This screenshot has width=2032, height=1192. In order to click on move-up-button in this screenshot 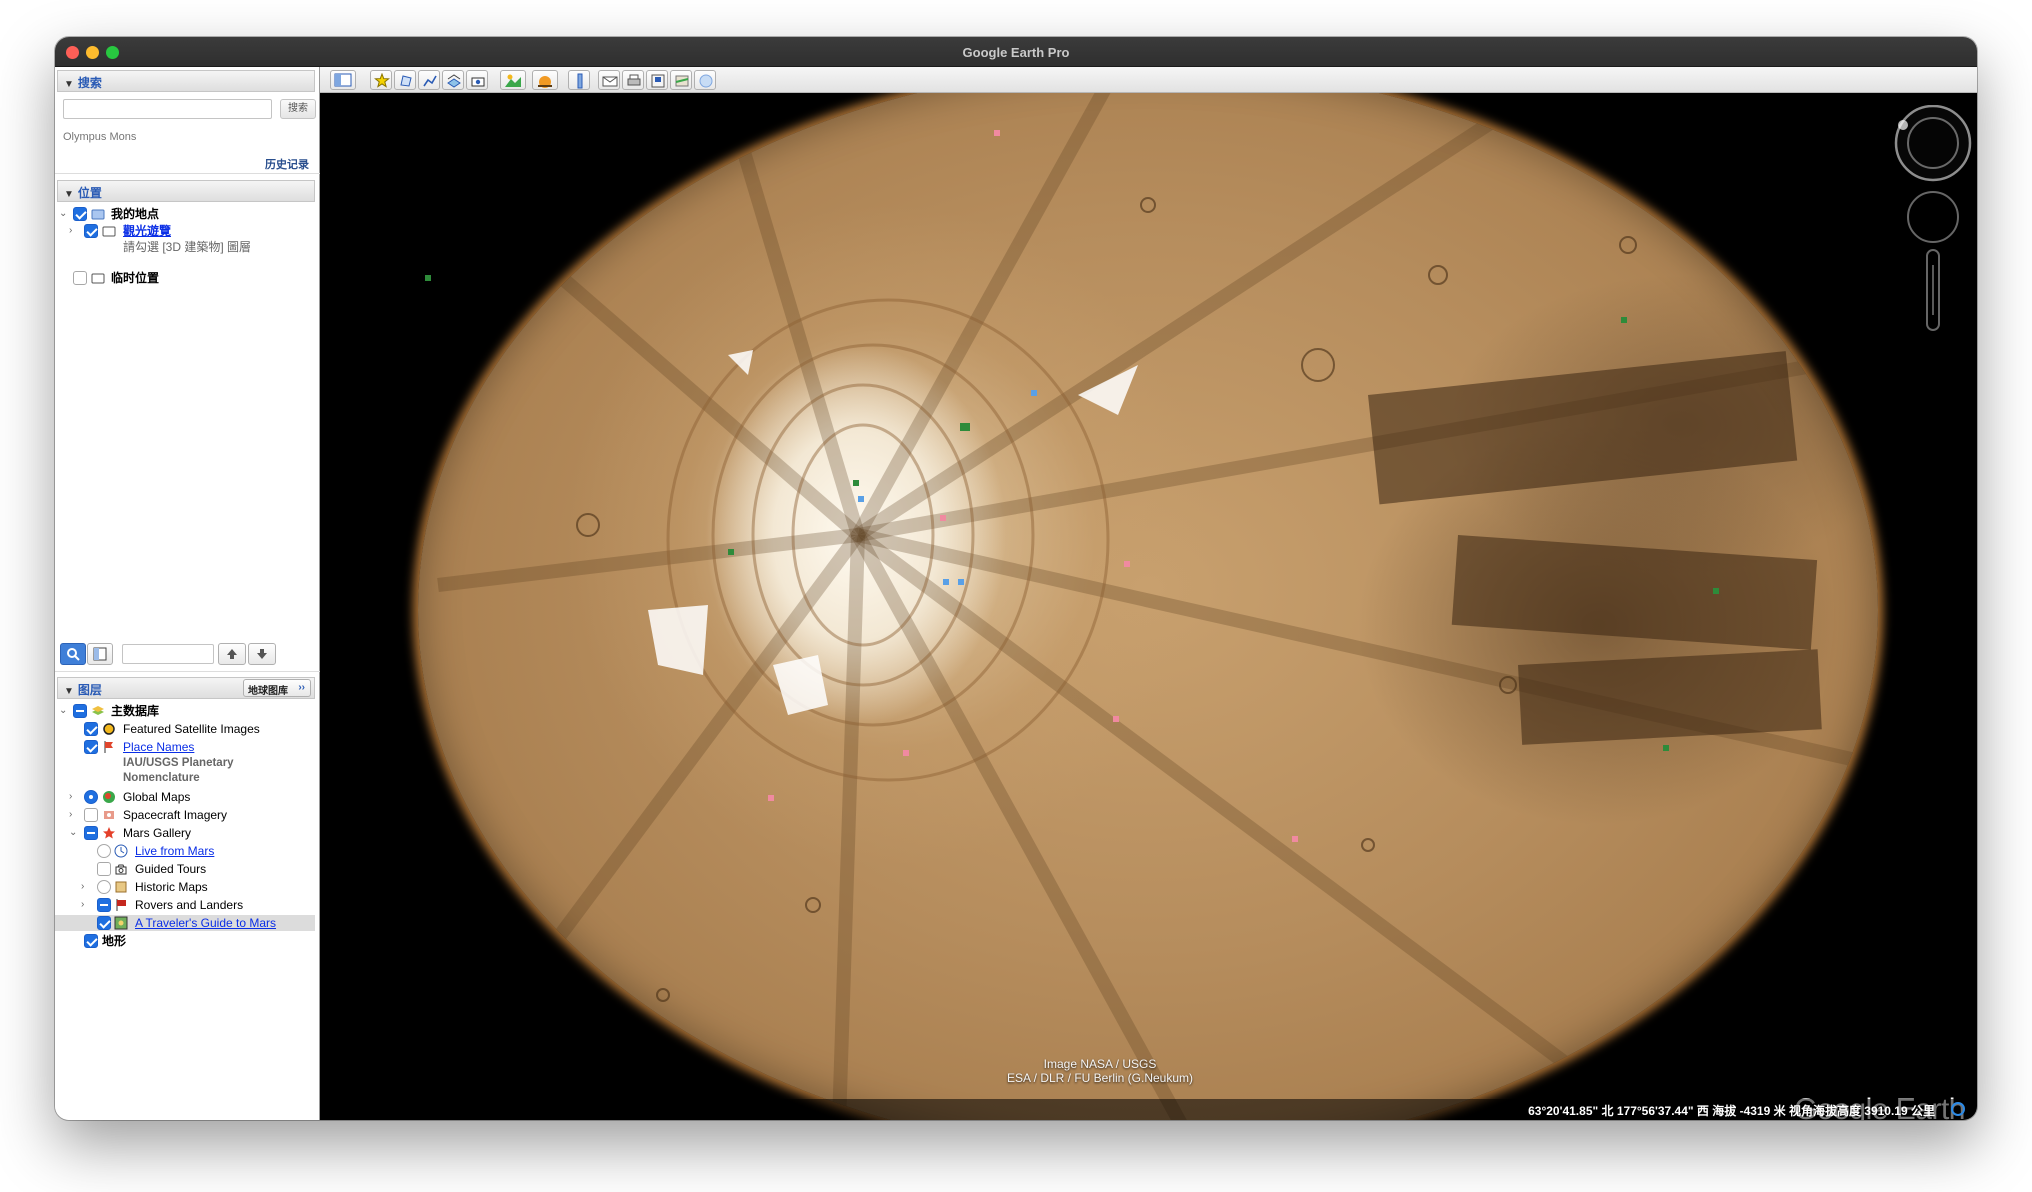, I will do `click(232, 654)`.